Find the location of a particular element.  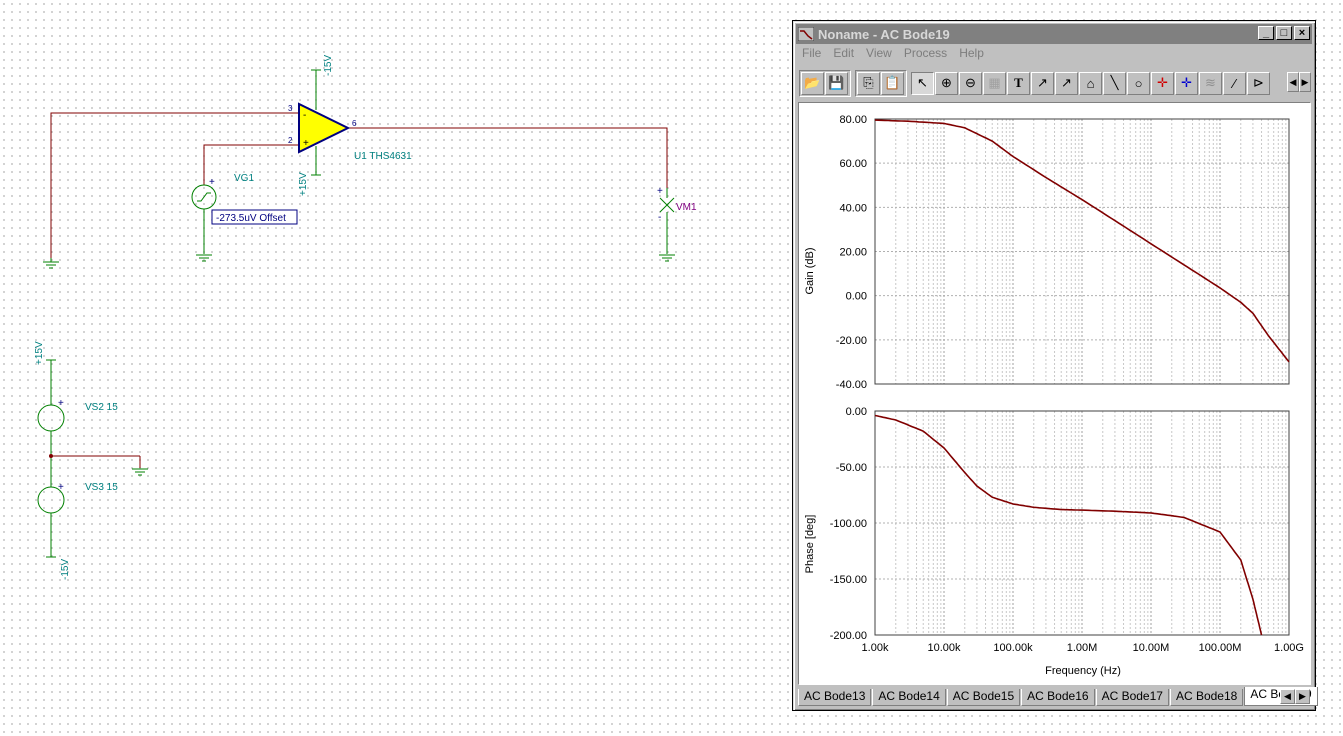

menu-help: Help is located at coordinates (971, 54).